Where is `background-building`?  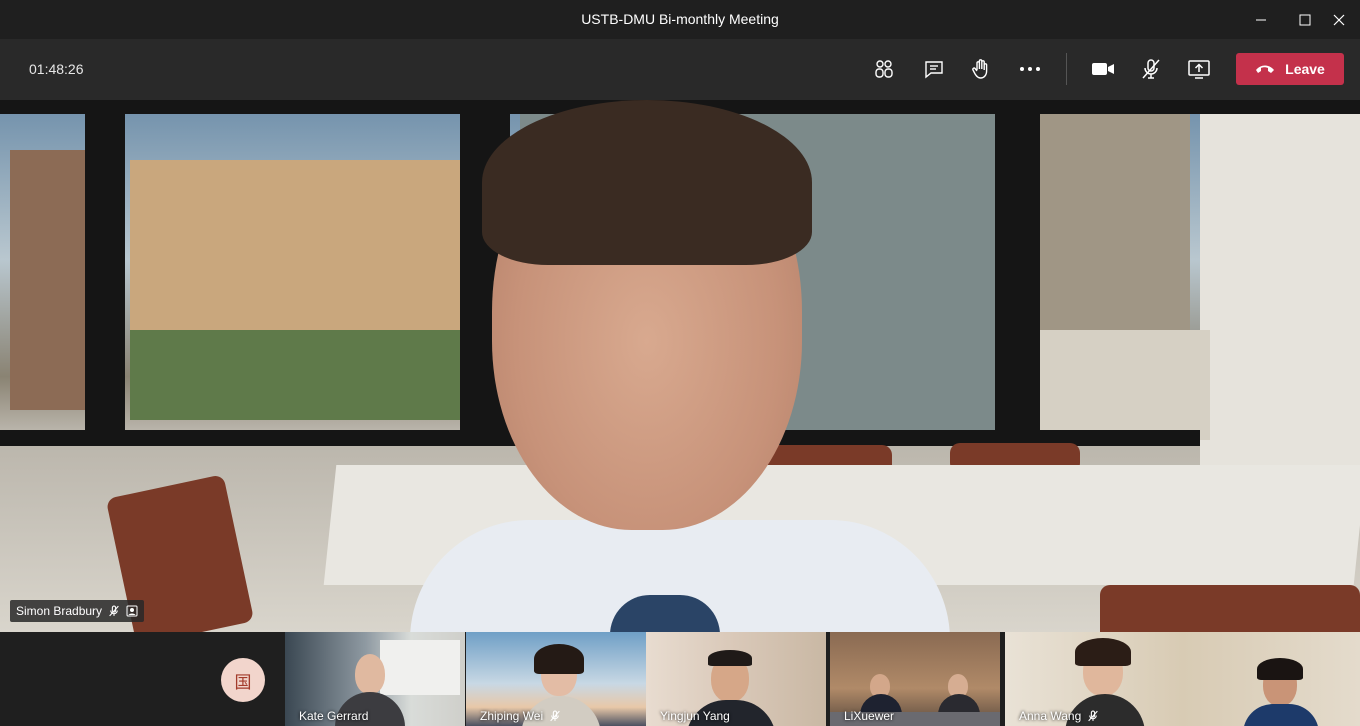
background-building is located at coordinates (295, 255).